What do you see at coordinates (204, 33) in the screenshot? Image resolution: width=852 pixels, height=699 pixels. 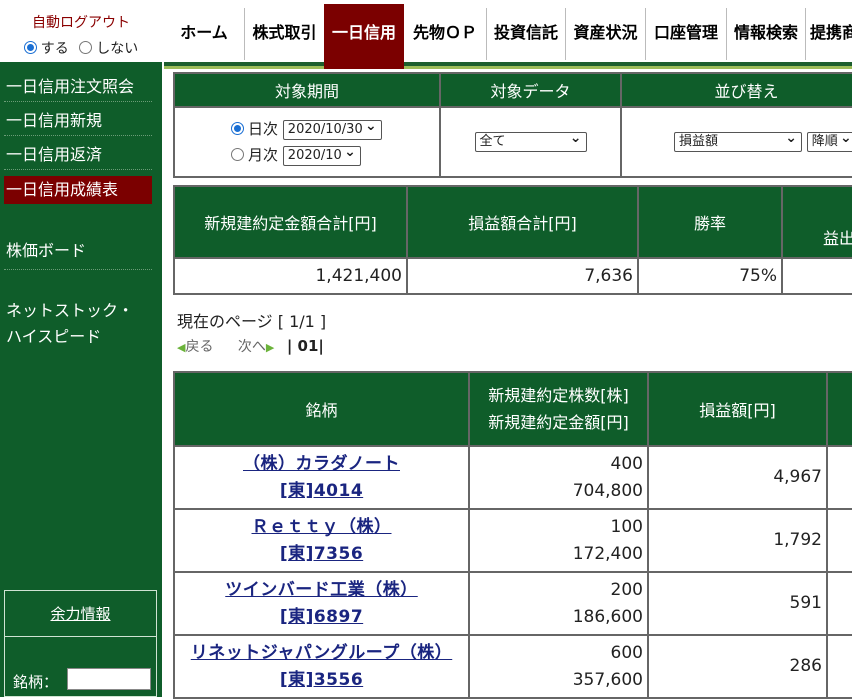 I see `tab-home: ホーム` at bounding box center [204, 33].